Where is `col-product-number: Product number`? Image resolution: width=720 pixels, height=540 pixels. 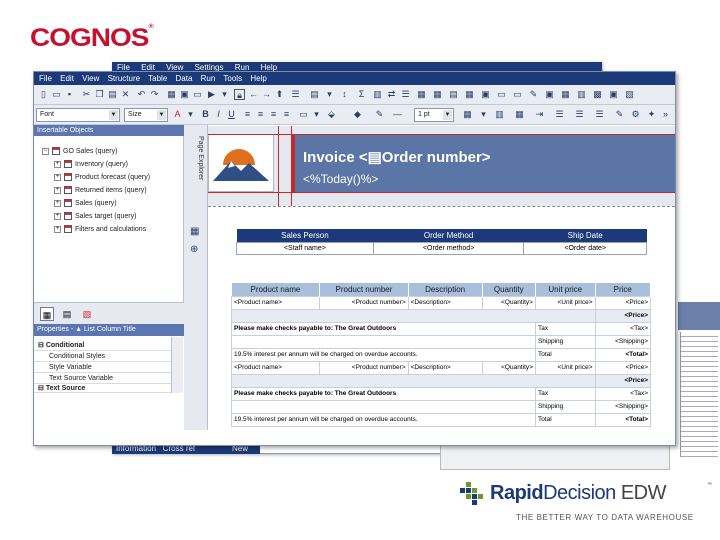
col-product-number: Product number is located at coordinates (364, 289).